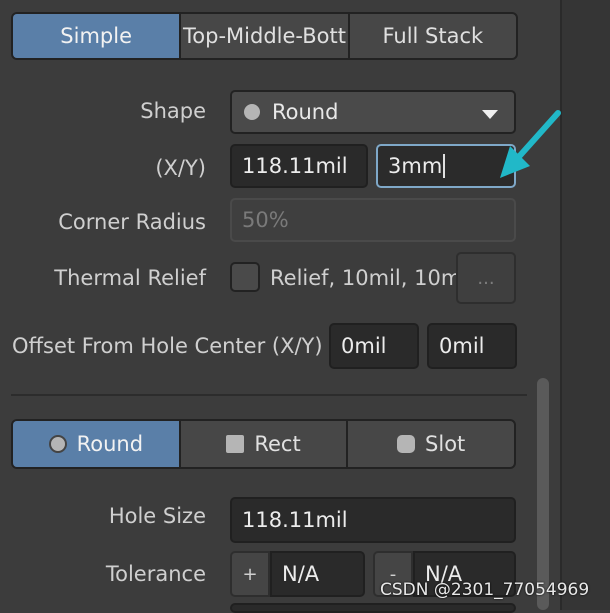  I want to click on right-panel-strip, so click(585, 305).